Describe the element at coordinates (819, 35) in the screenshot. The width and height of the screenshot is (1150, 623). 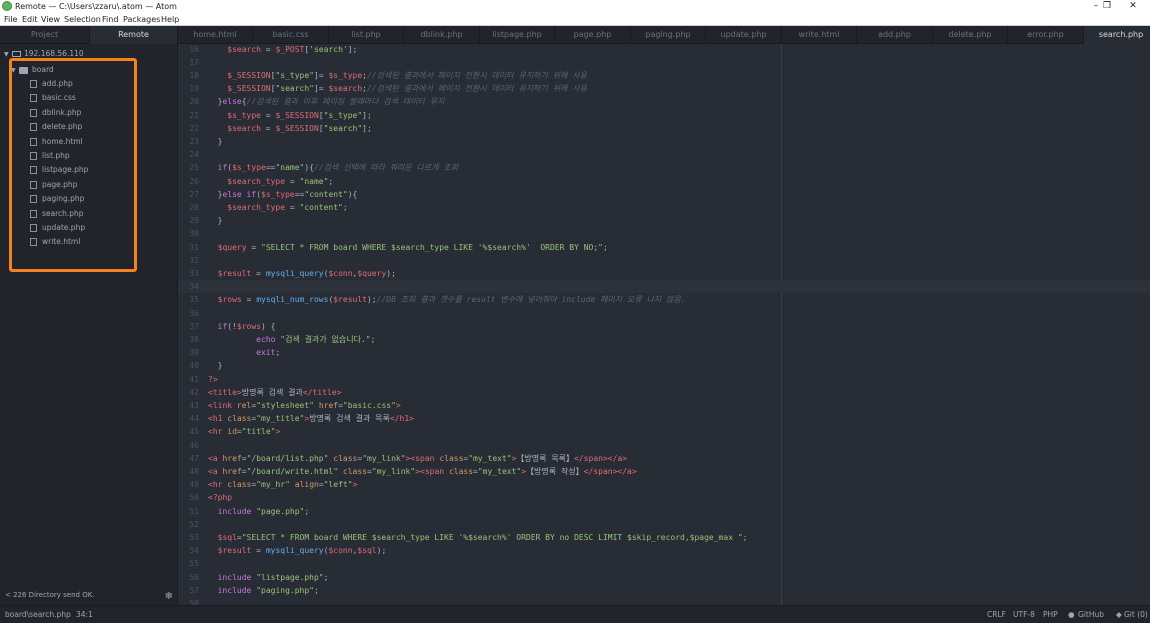
I see `editor-tab: write.html` at that location.